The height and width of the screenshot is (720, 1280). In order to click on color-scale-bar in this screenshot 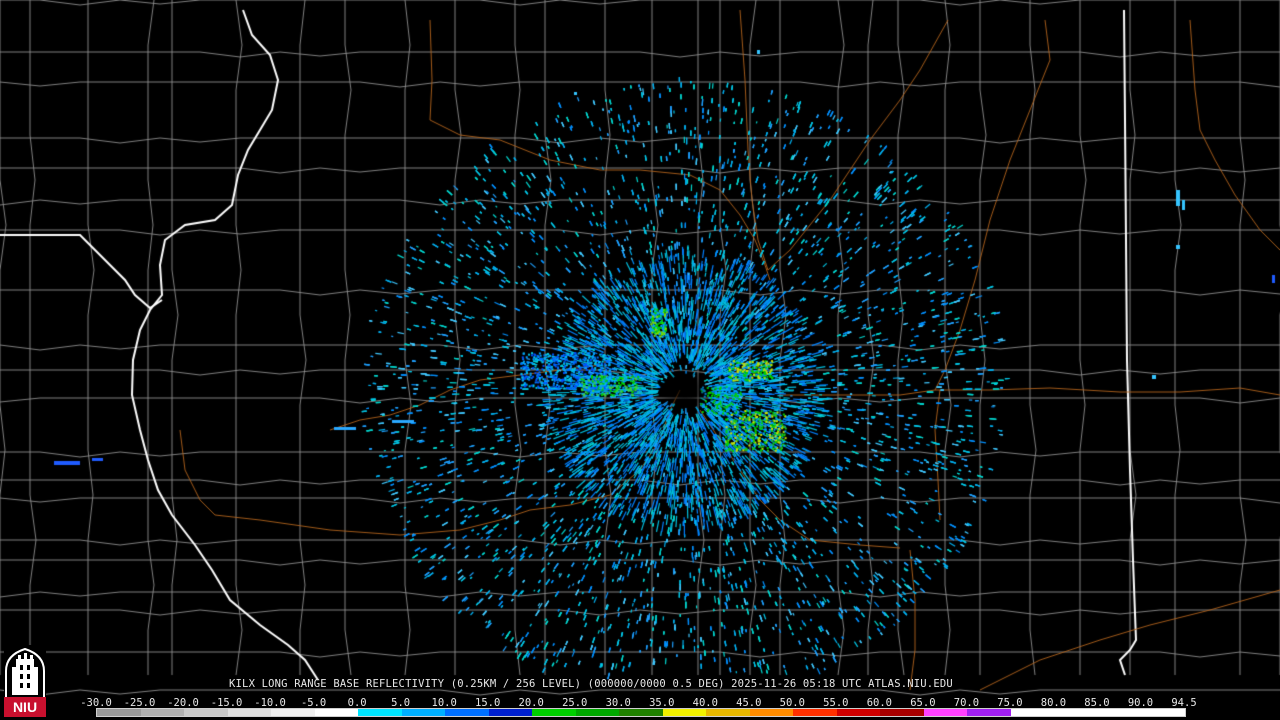, I will do `click(641, 712)`.